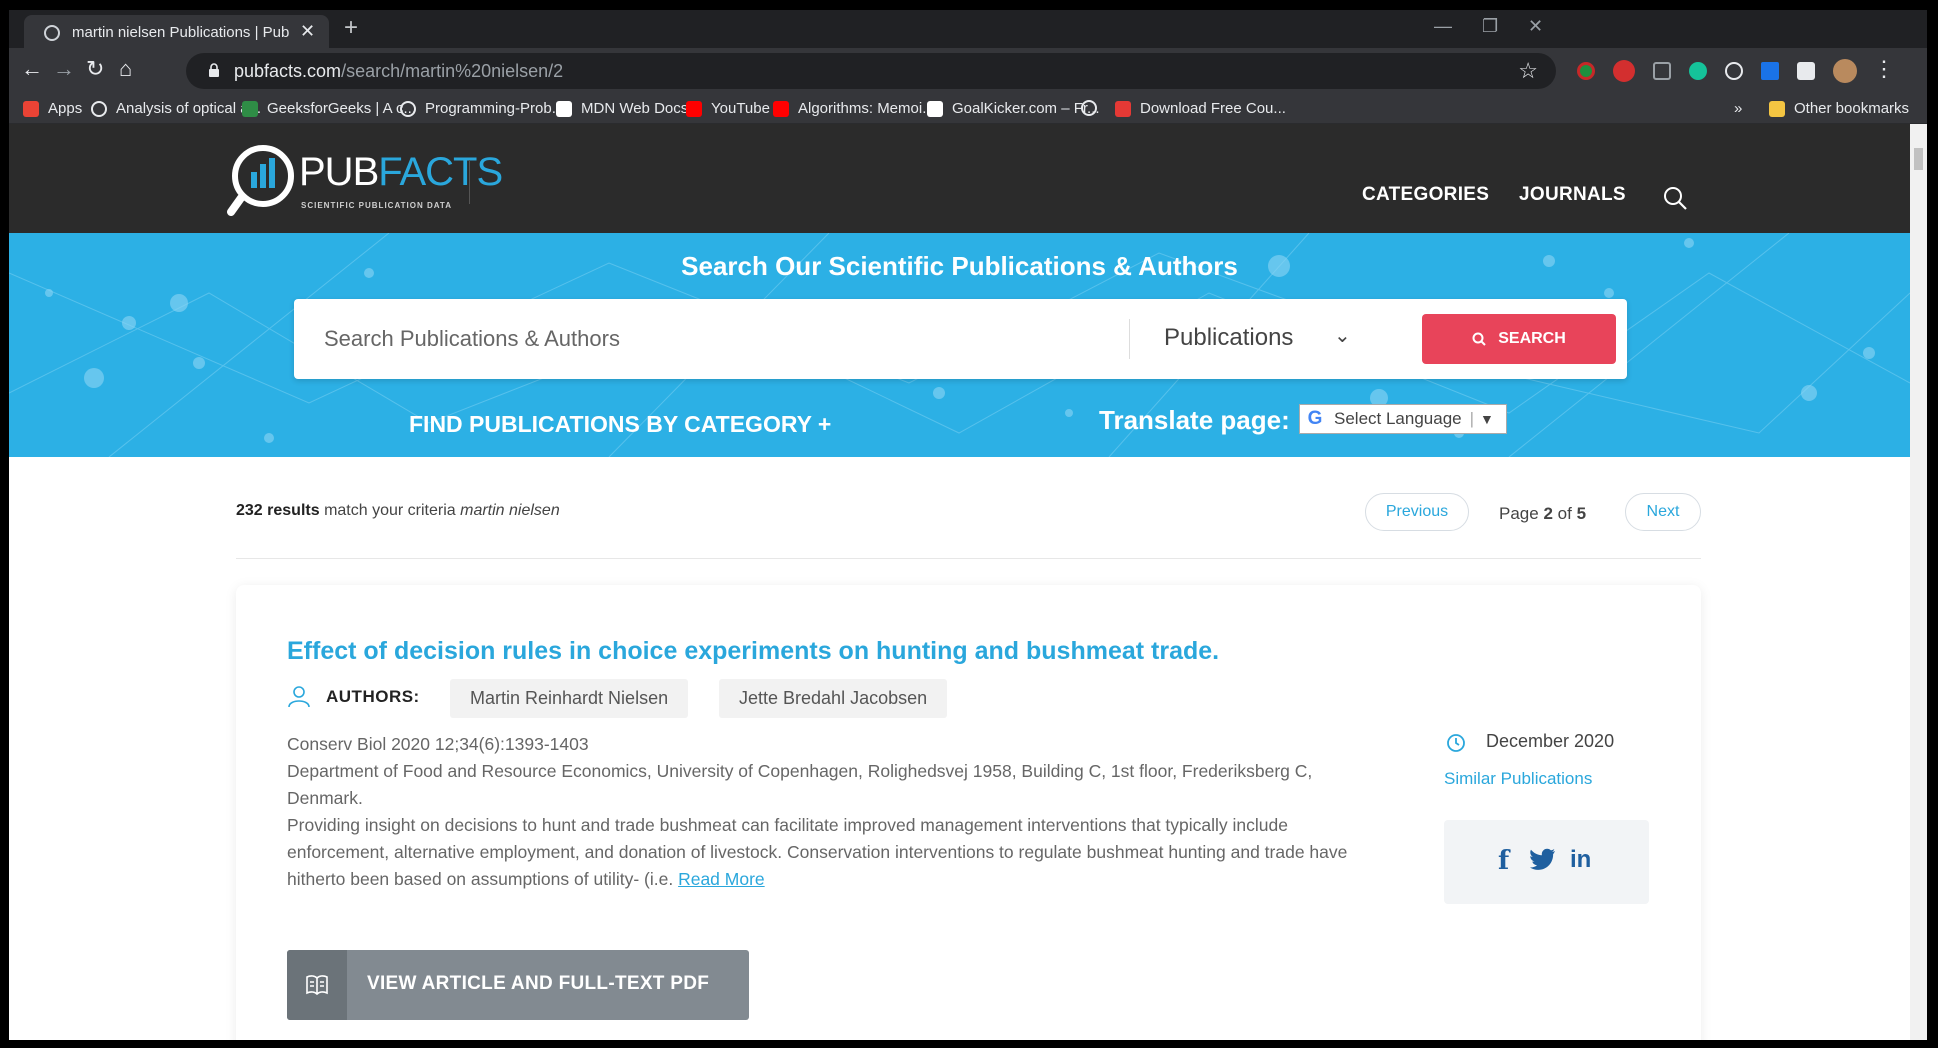 The image size is (1938, 1048). Describe the element at coordinates (95, 69) in the screenshot. I see `reload-icon: ↻` at that location.